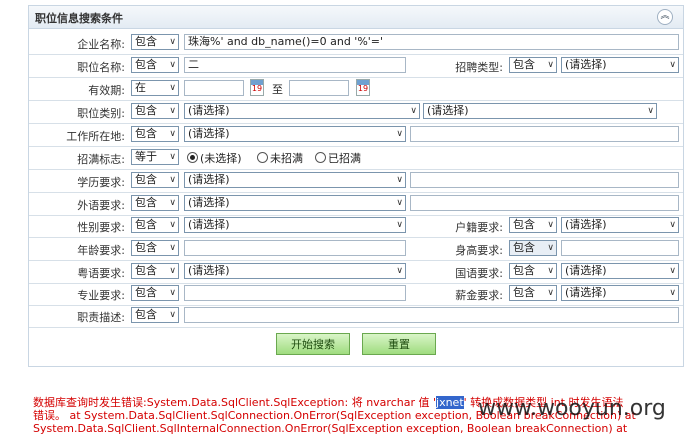  I want to click on label-validity: 有效期:, so click(106, 90).